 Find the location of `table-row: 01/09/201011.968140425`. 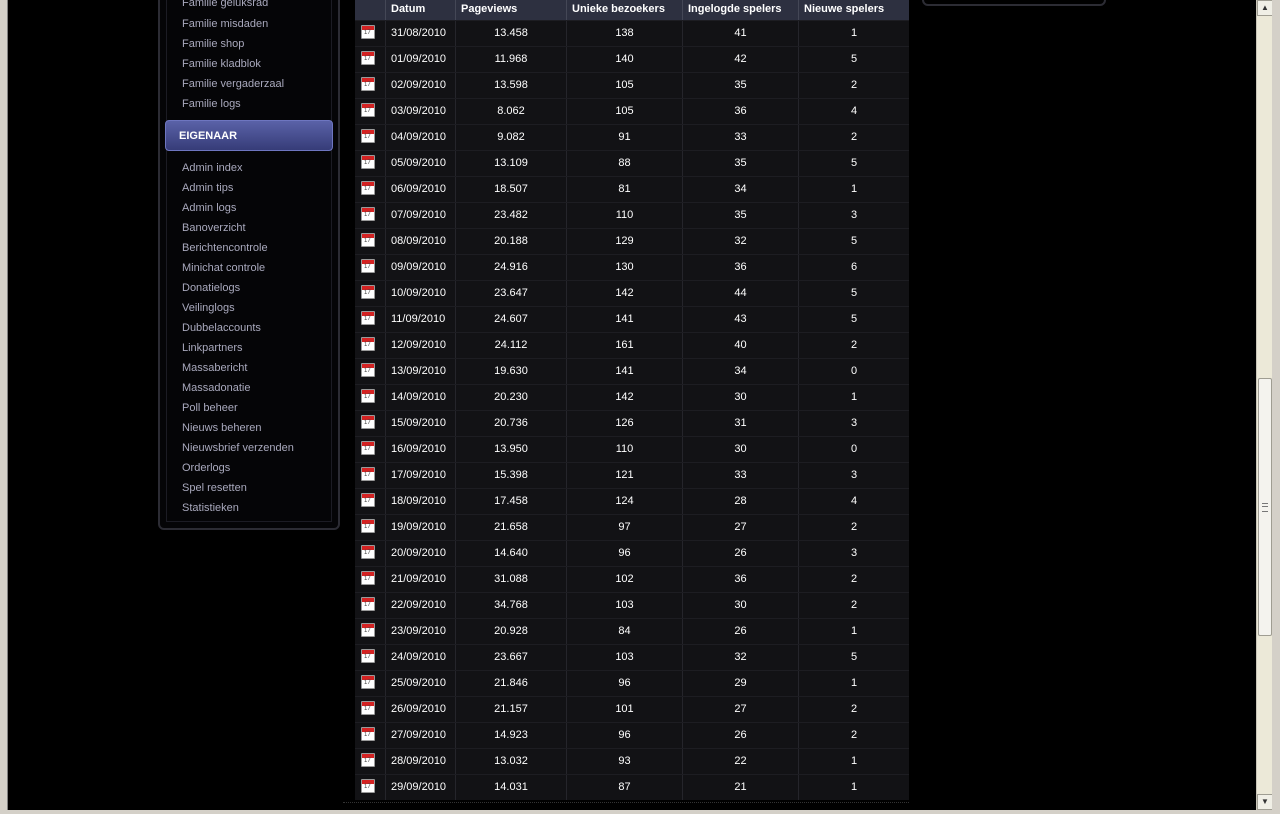

table-row: 01/09/201011.968140425 is located at coordinates (632, 59).